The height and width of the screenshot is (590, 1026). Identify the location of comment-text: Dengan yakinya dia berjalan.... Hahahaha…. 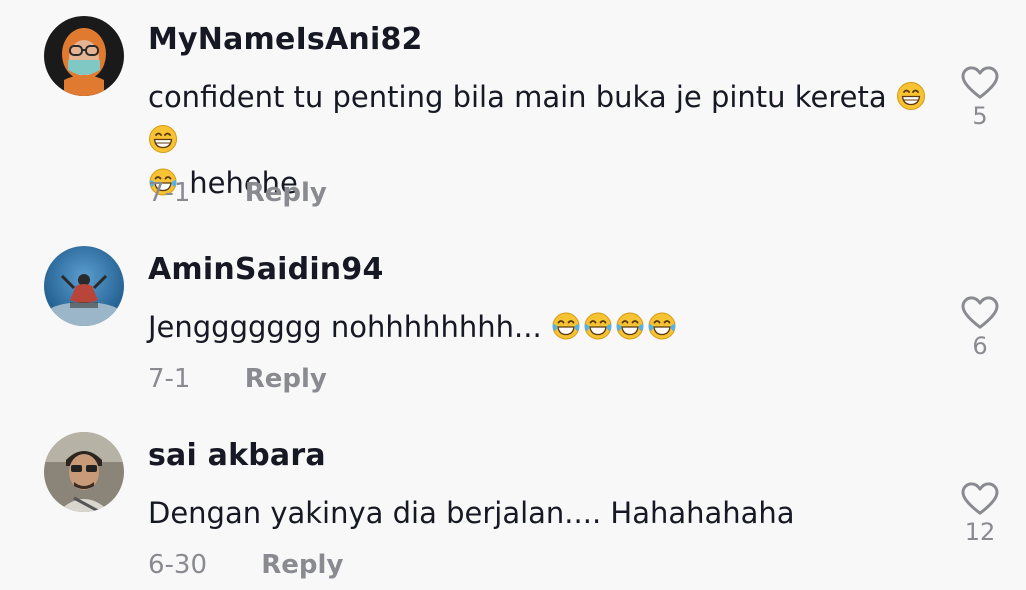
(543, 513).